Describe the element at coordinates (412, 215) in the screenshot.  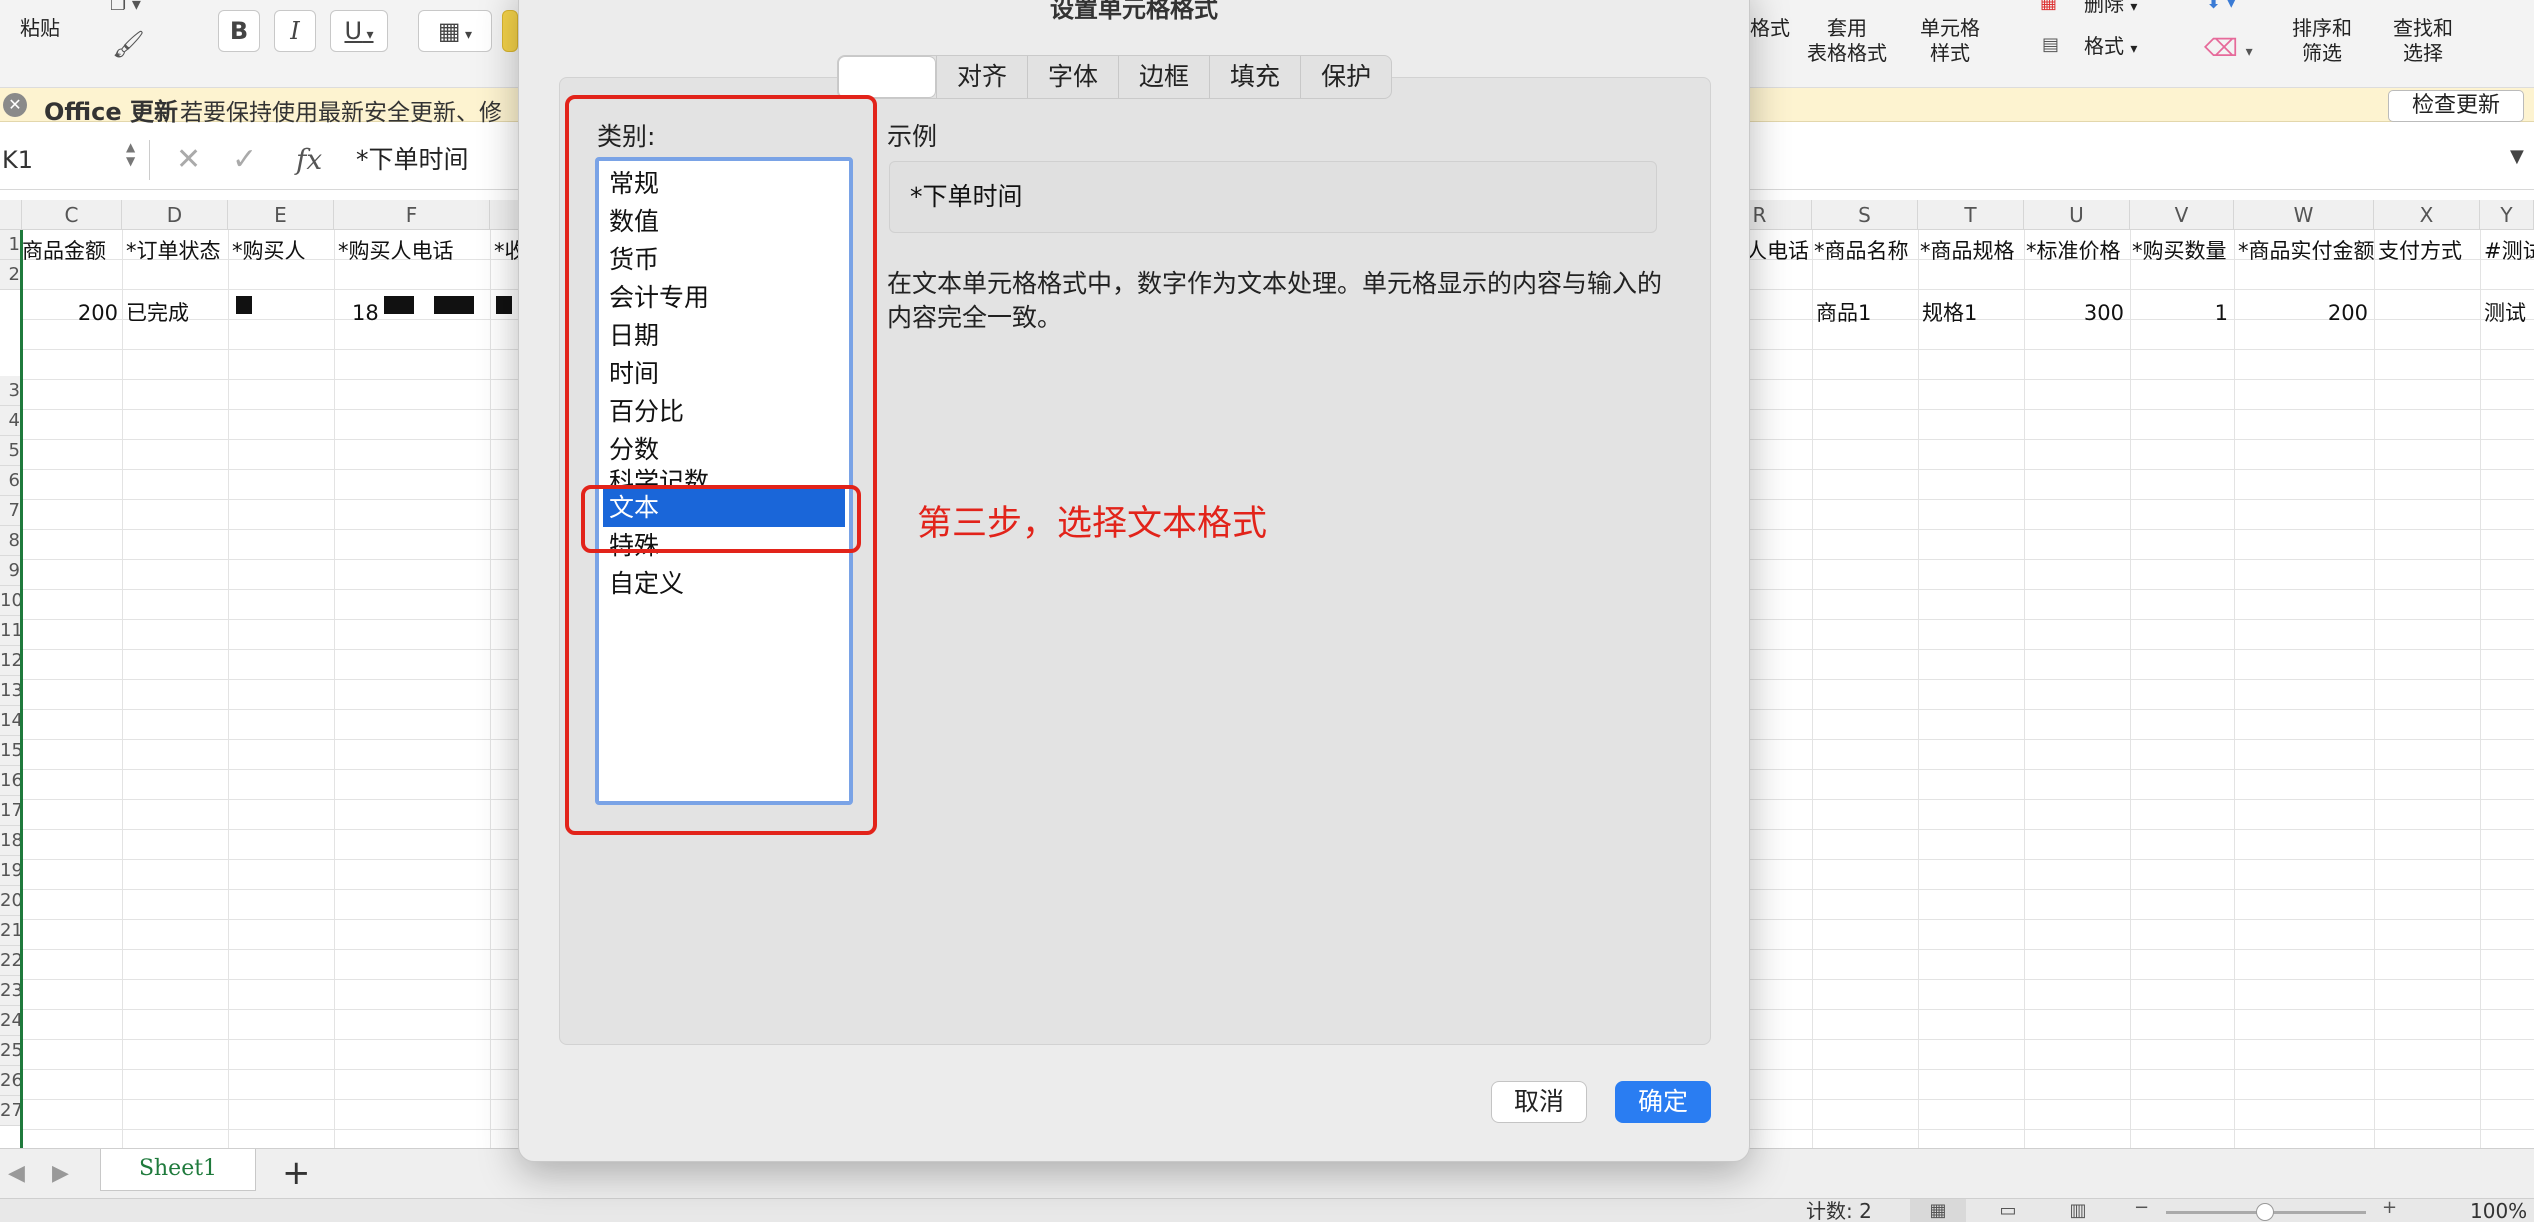
I see `column-header-f: F` at that location.